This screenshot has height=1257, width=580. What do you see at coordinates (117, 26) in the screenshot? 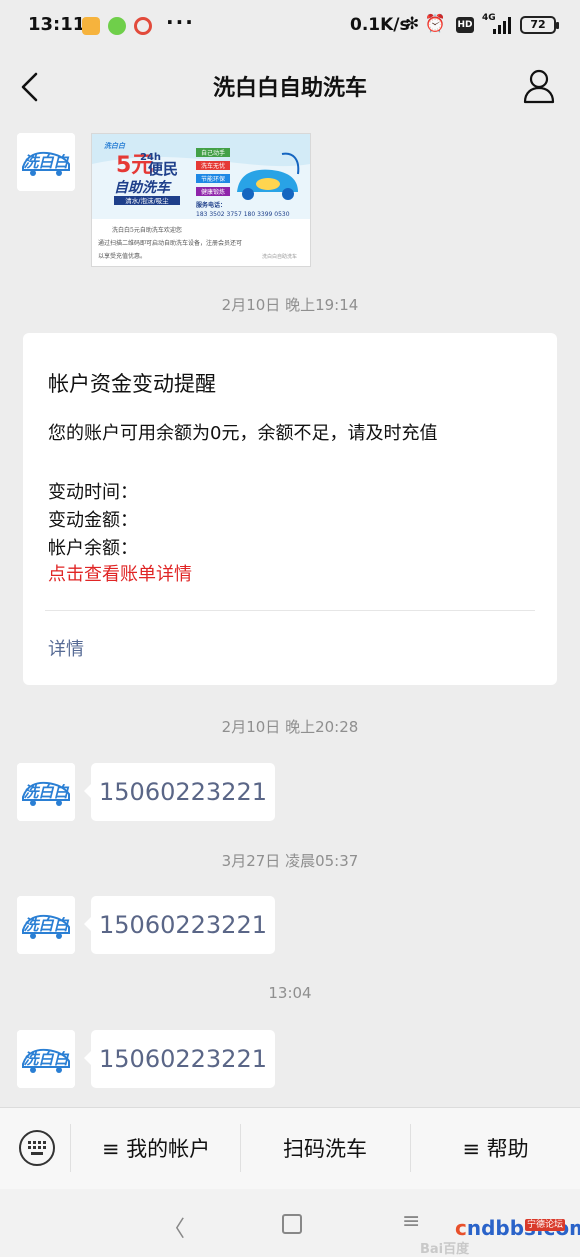
I see `play-app-icon` at bounding box center [117, 26].